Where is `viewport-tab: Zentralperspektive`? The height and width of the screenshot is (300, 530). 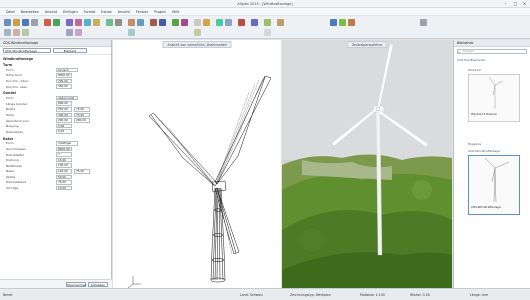 viewport-tab: Zentralperspektive is located at coordinates (367, 44).